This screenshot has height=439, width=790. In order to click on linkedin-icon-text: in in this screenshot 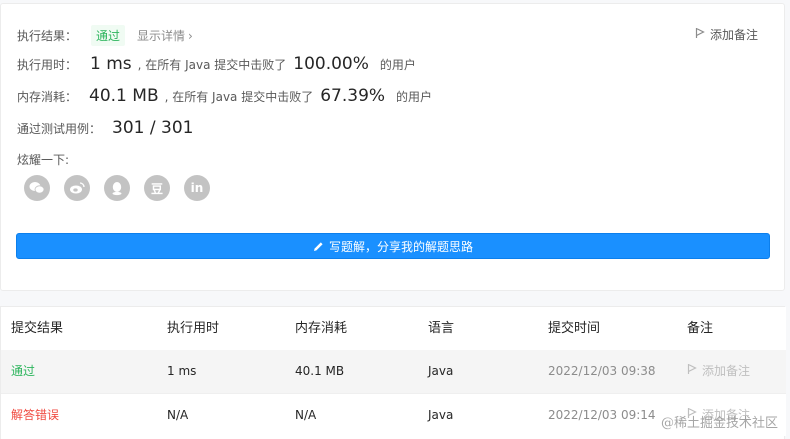, I will do `click(197, 188)`.